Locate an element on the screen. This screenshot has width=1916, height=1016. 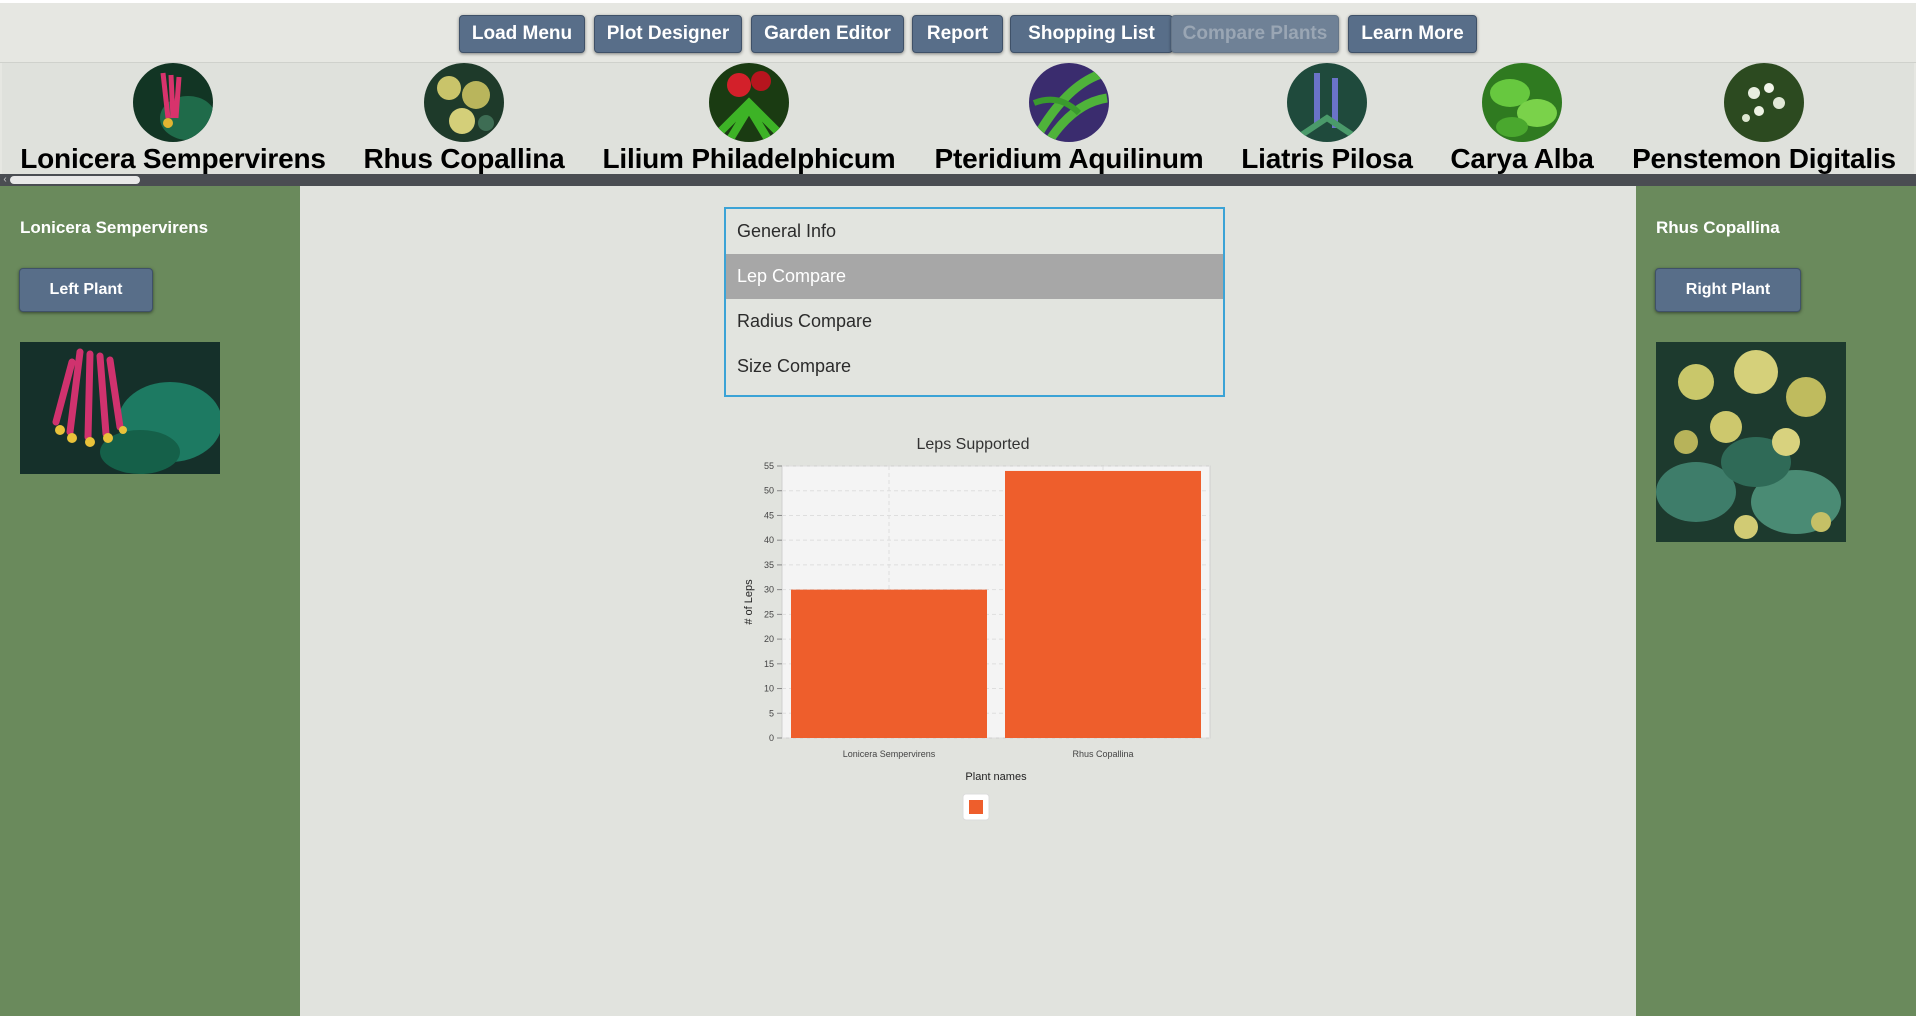
shopping-list-button: Shopping List is located at coordinates (1091, 34).